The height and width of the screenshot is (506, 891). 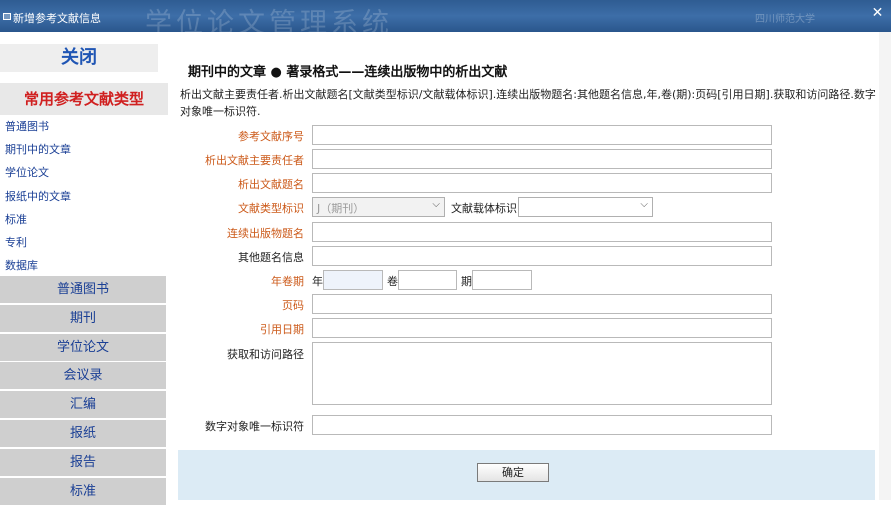 What do you see at coordinates (317, 281) in the screenshot?
I see `label-year: 年` at bounding box center [317, 281].